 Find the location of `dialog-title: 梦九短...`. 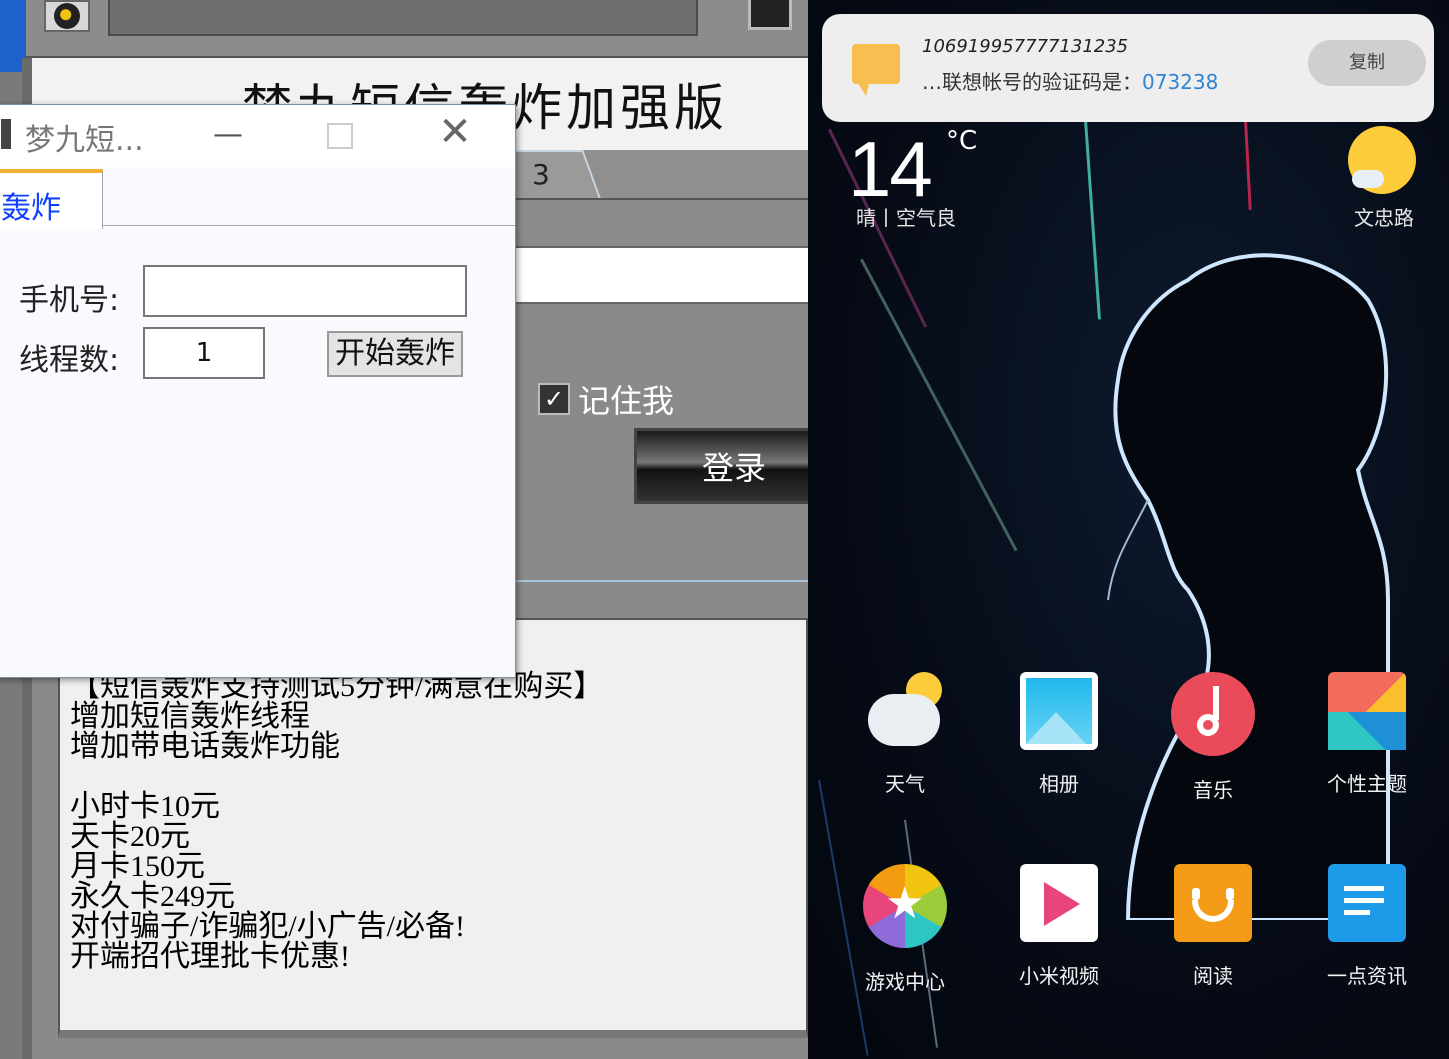

dialog-title: 梦九短... is located at coordinates (84, 140).